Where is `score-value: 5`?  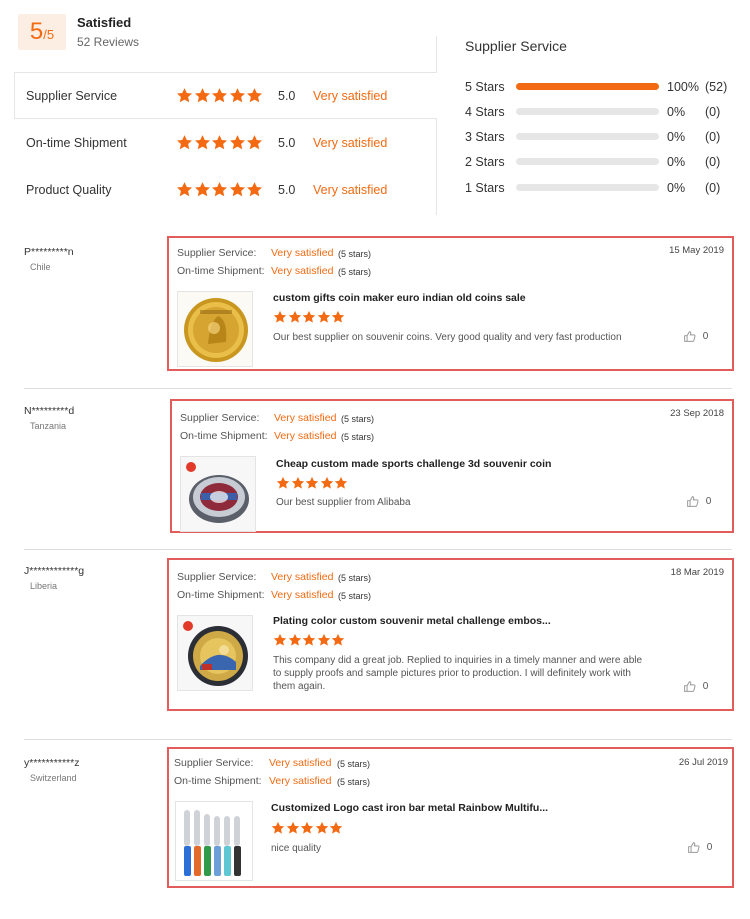
score-value: 5 is located at coordinates (36, 31).